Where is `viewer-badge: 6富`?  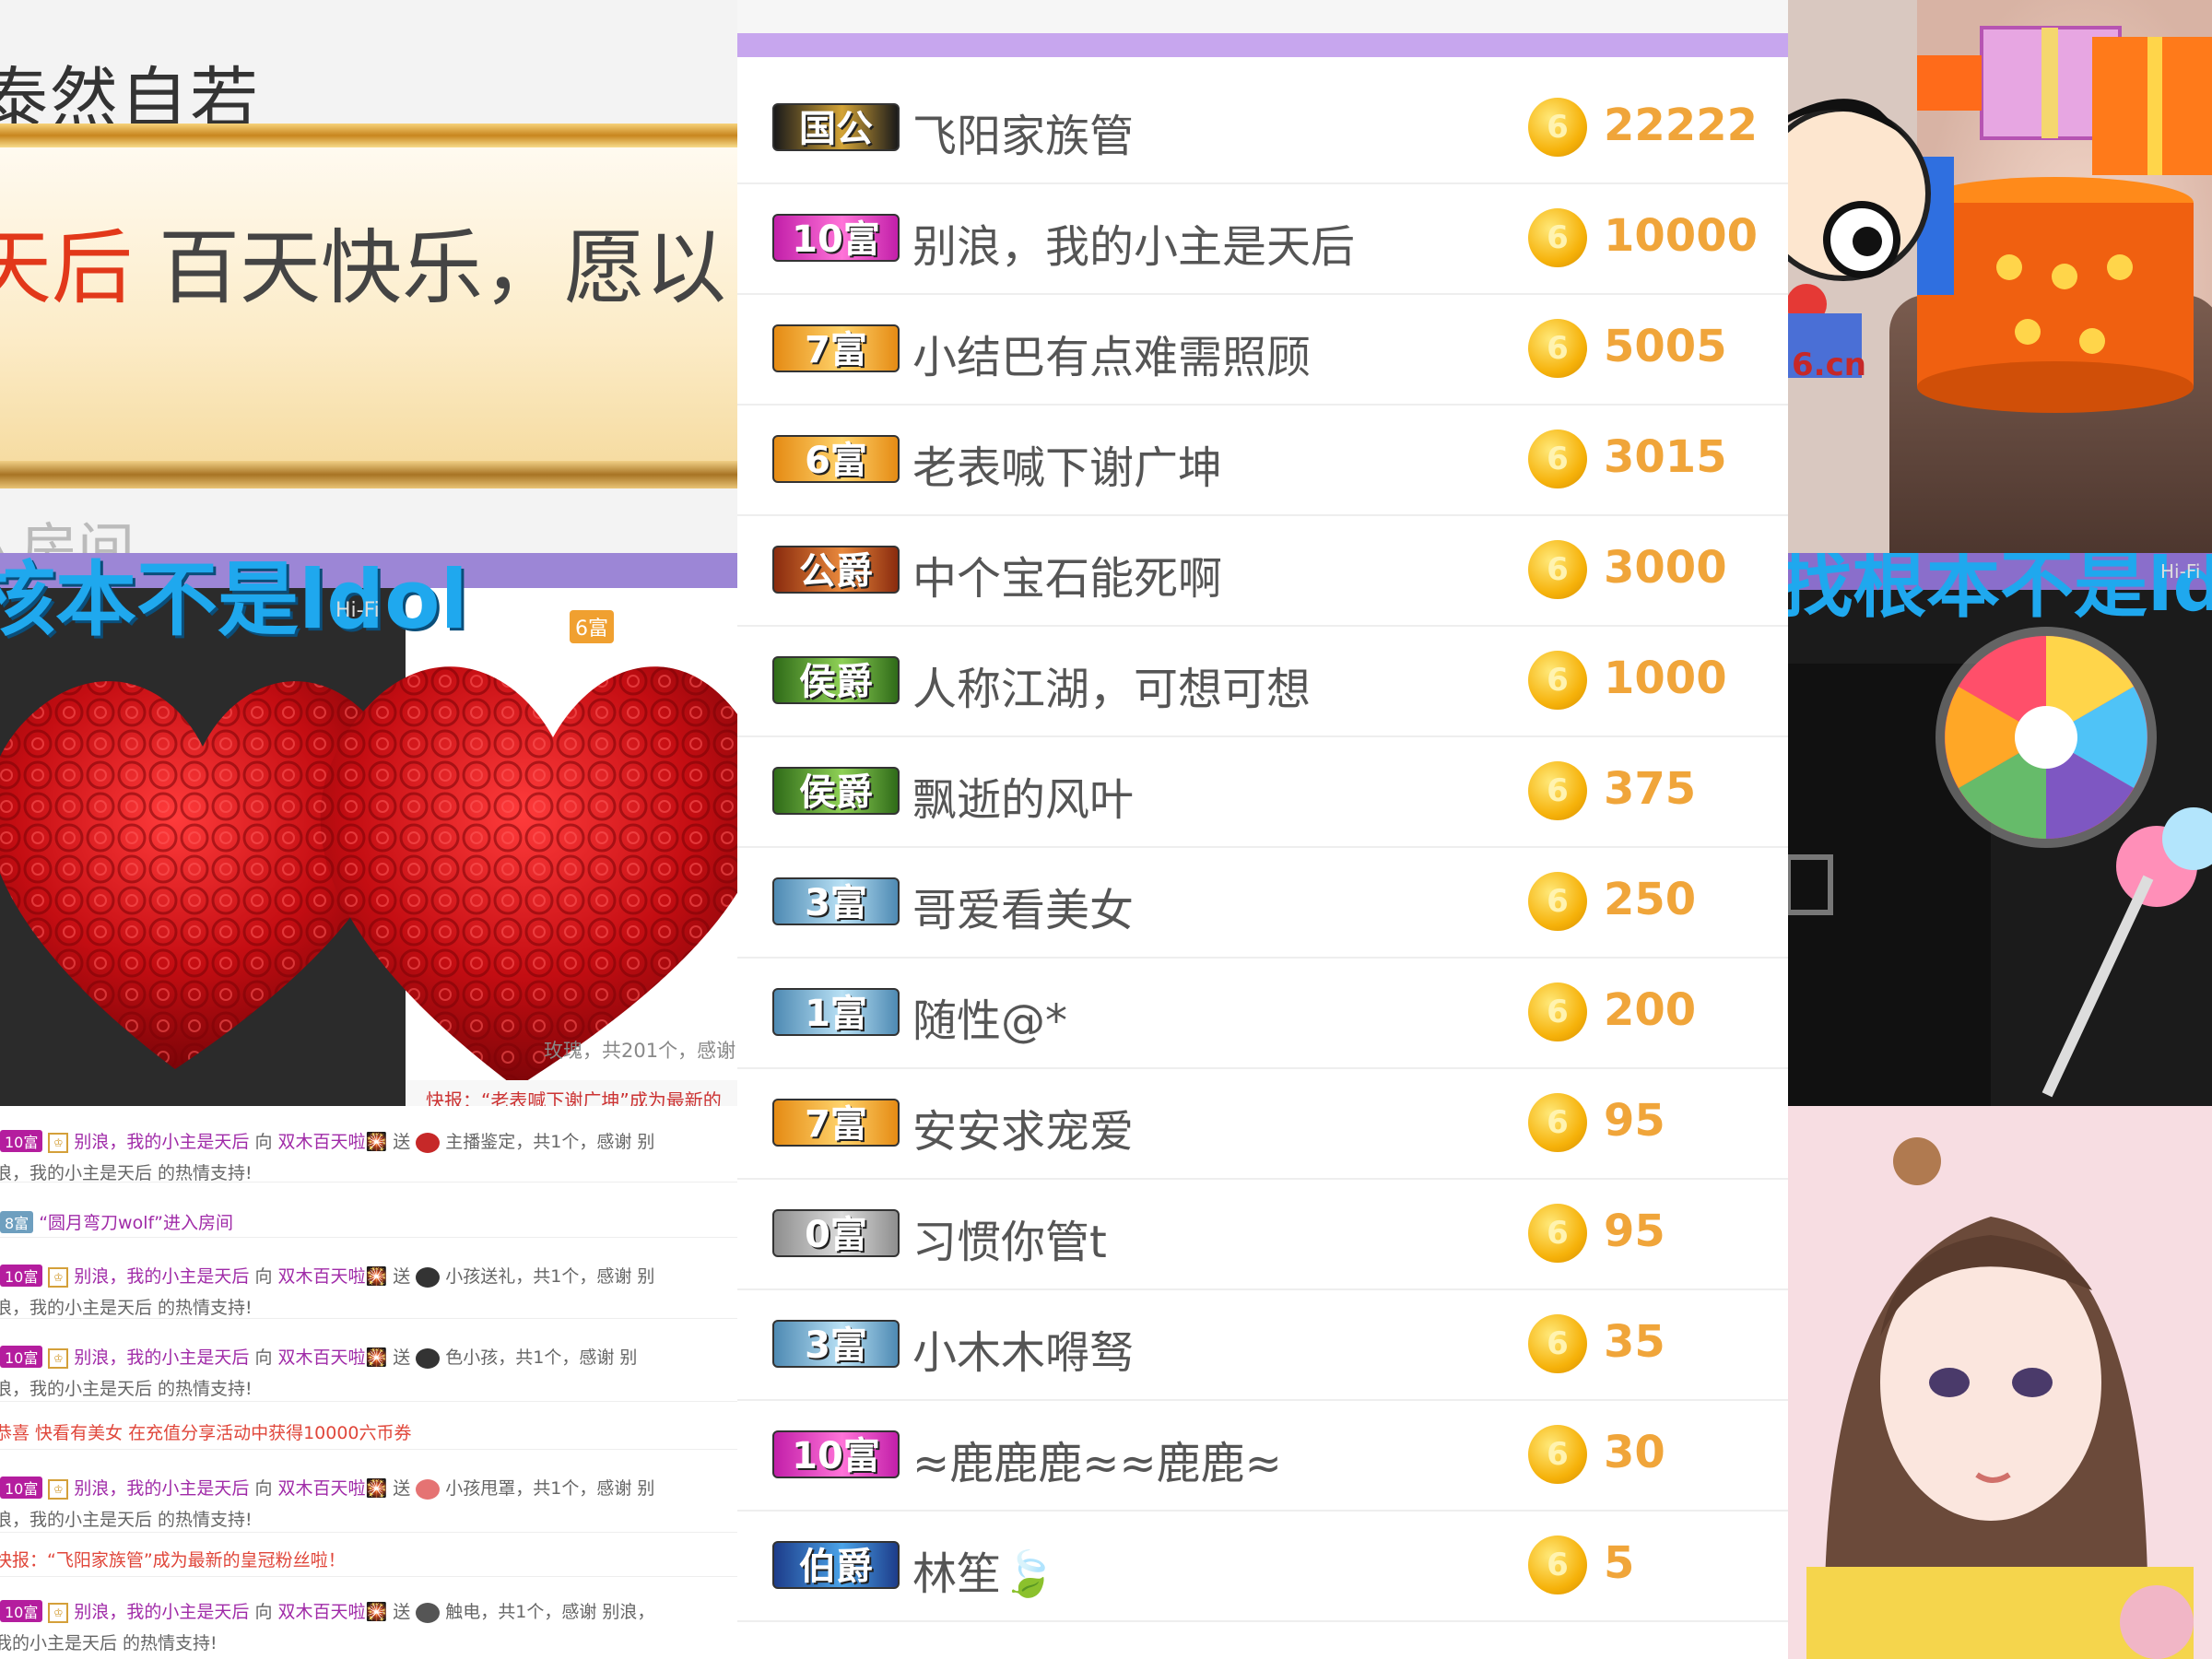 viewer-badge: 6富 is located at coordinates (592, 626).